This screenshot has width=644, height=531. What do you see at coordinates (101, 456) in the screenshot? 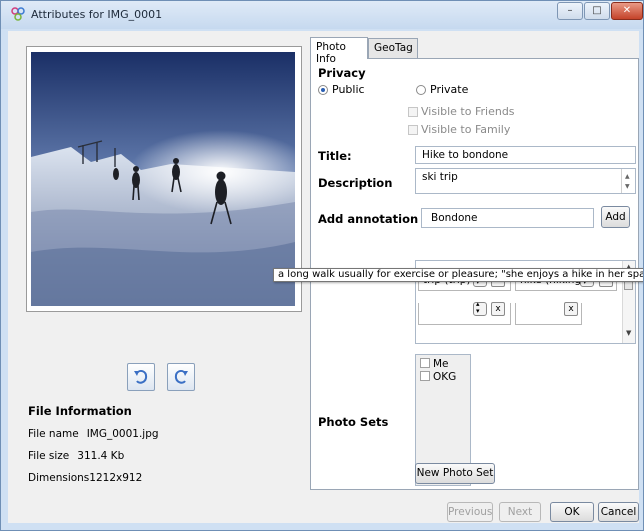
I see `file-size-value: 311.4 Kb` at bounding box center [101, 456].